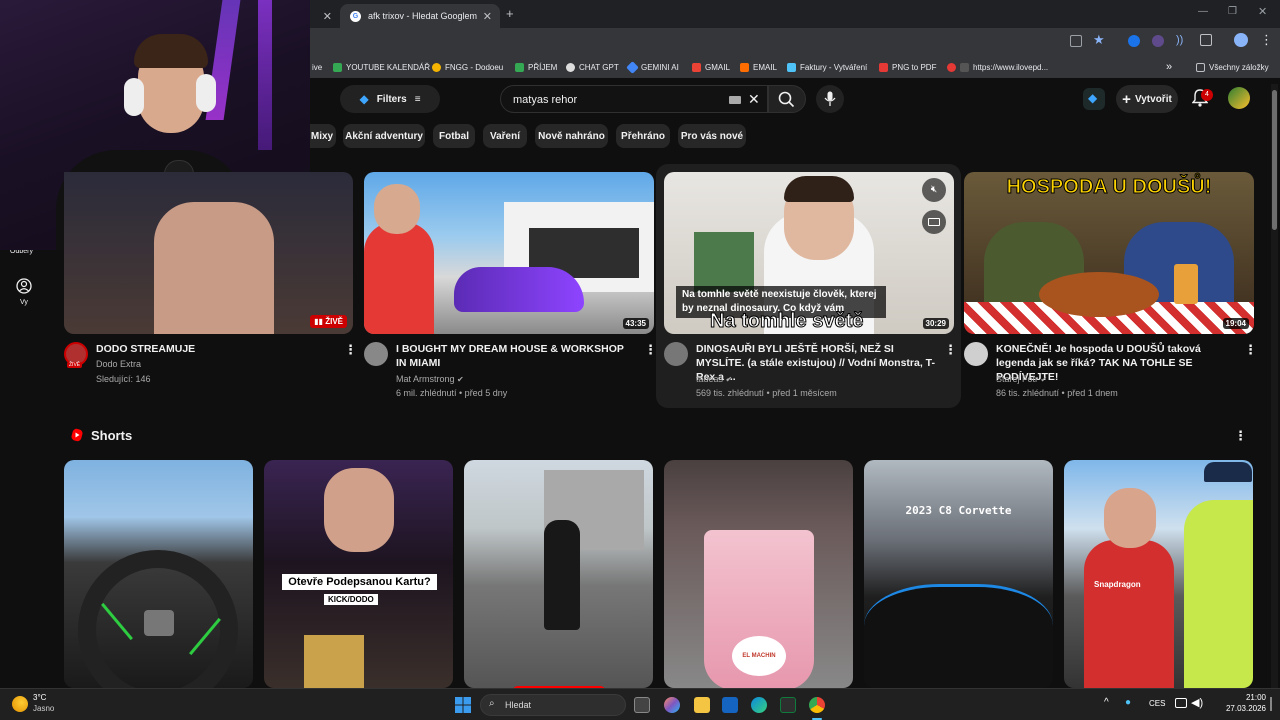 This screenshot has height=720, width=1280. Describe the element at coordinates (758, 574) in the screenshot. I see `short-thumbnail: EL MACHIN` at that location.